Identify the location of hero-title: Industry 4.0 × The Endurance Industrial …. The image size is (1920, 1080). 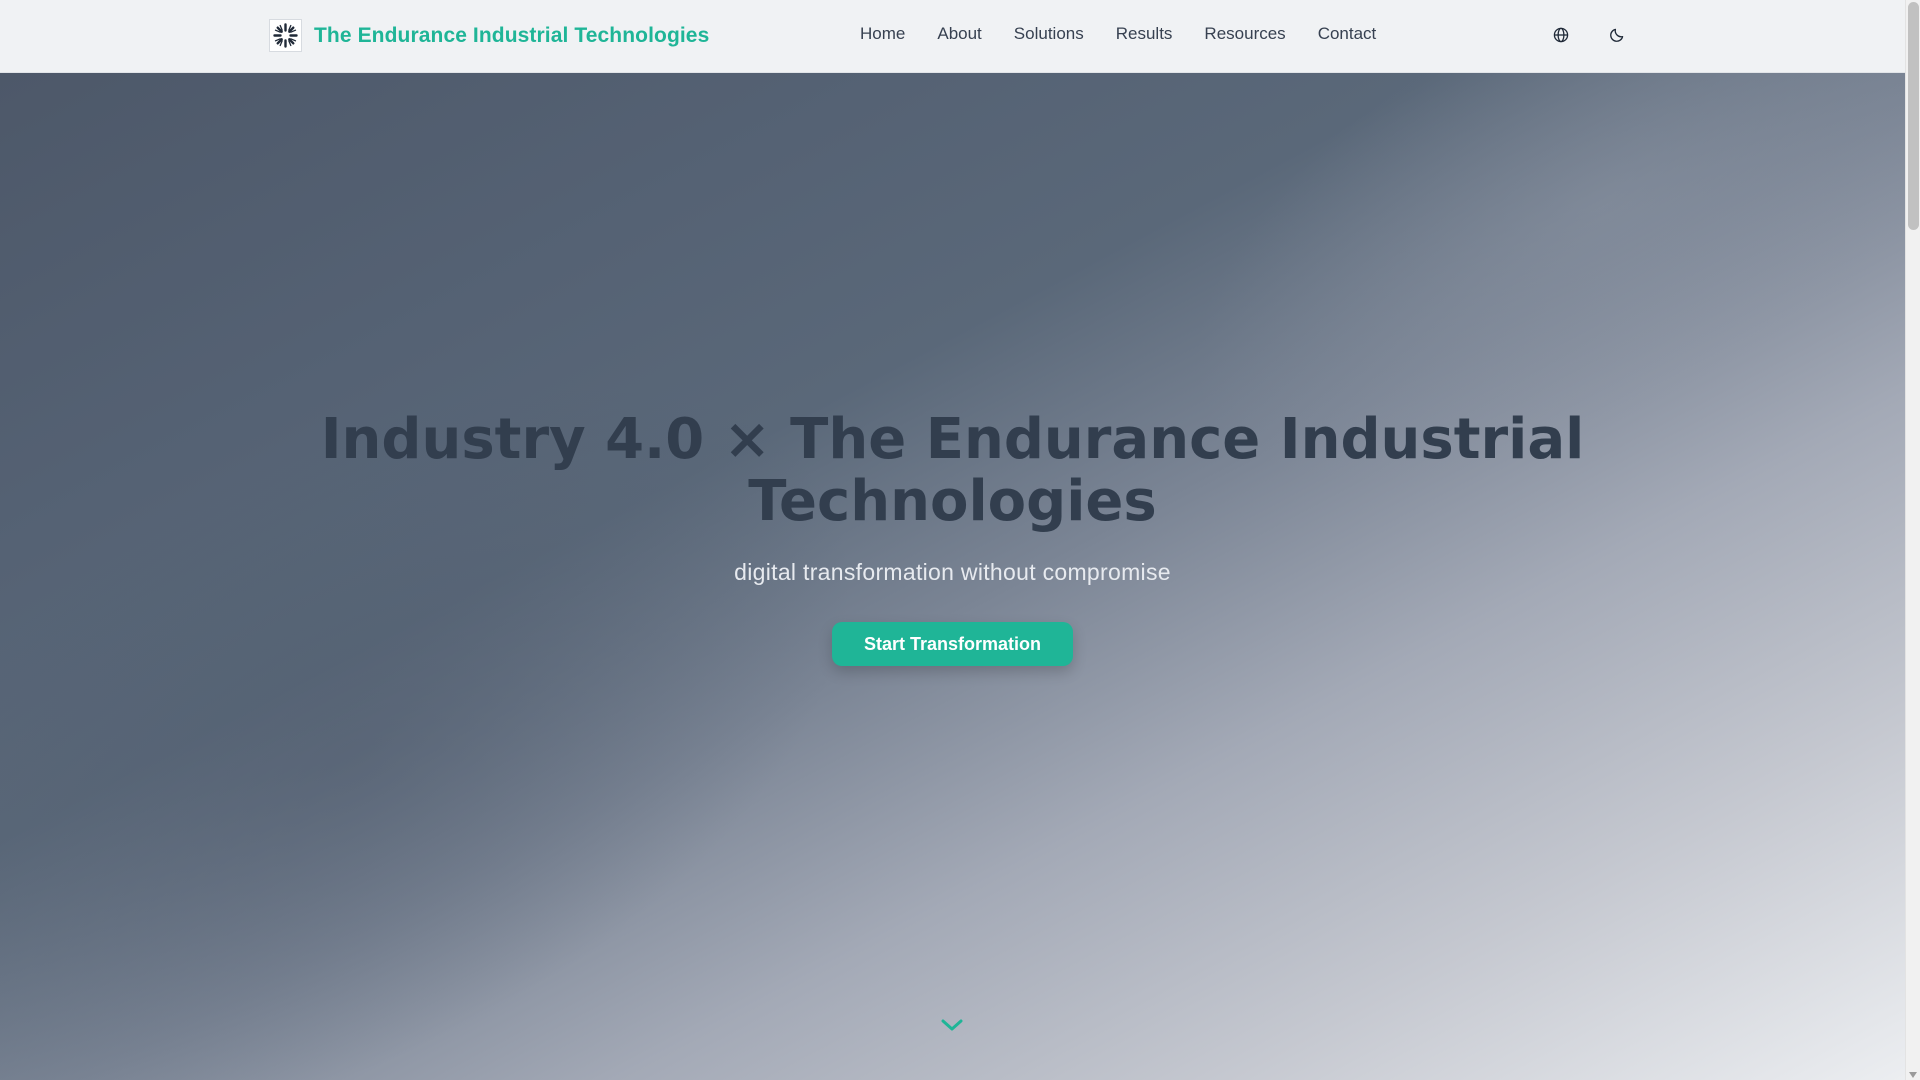
(952, 471).